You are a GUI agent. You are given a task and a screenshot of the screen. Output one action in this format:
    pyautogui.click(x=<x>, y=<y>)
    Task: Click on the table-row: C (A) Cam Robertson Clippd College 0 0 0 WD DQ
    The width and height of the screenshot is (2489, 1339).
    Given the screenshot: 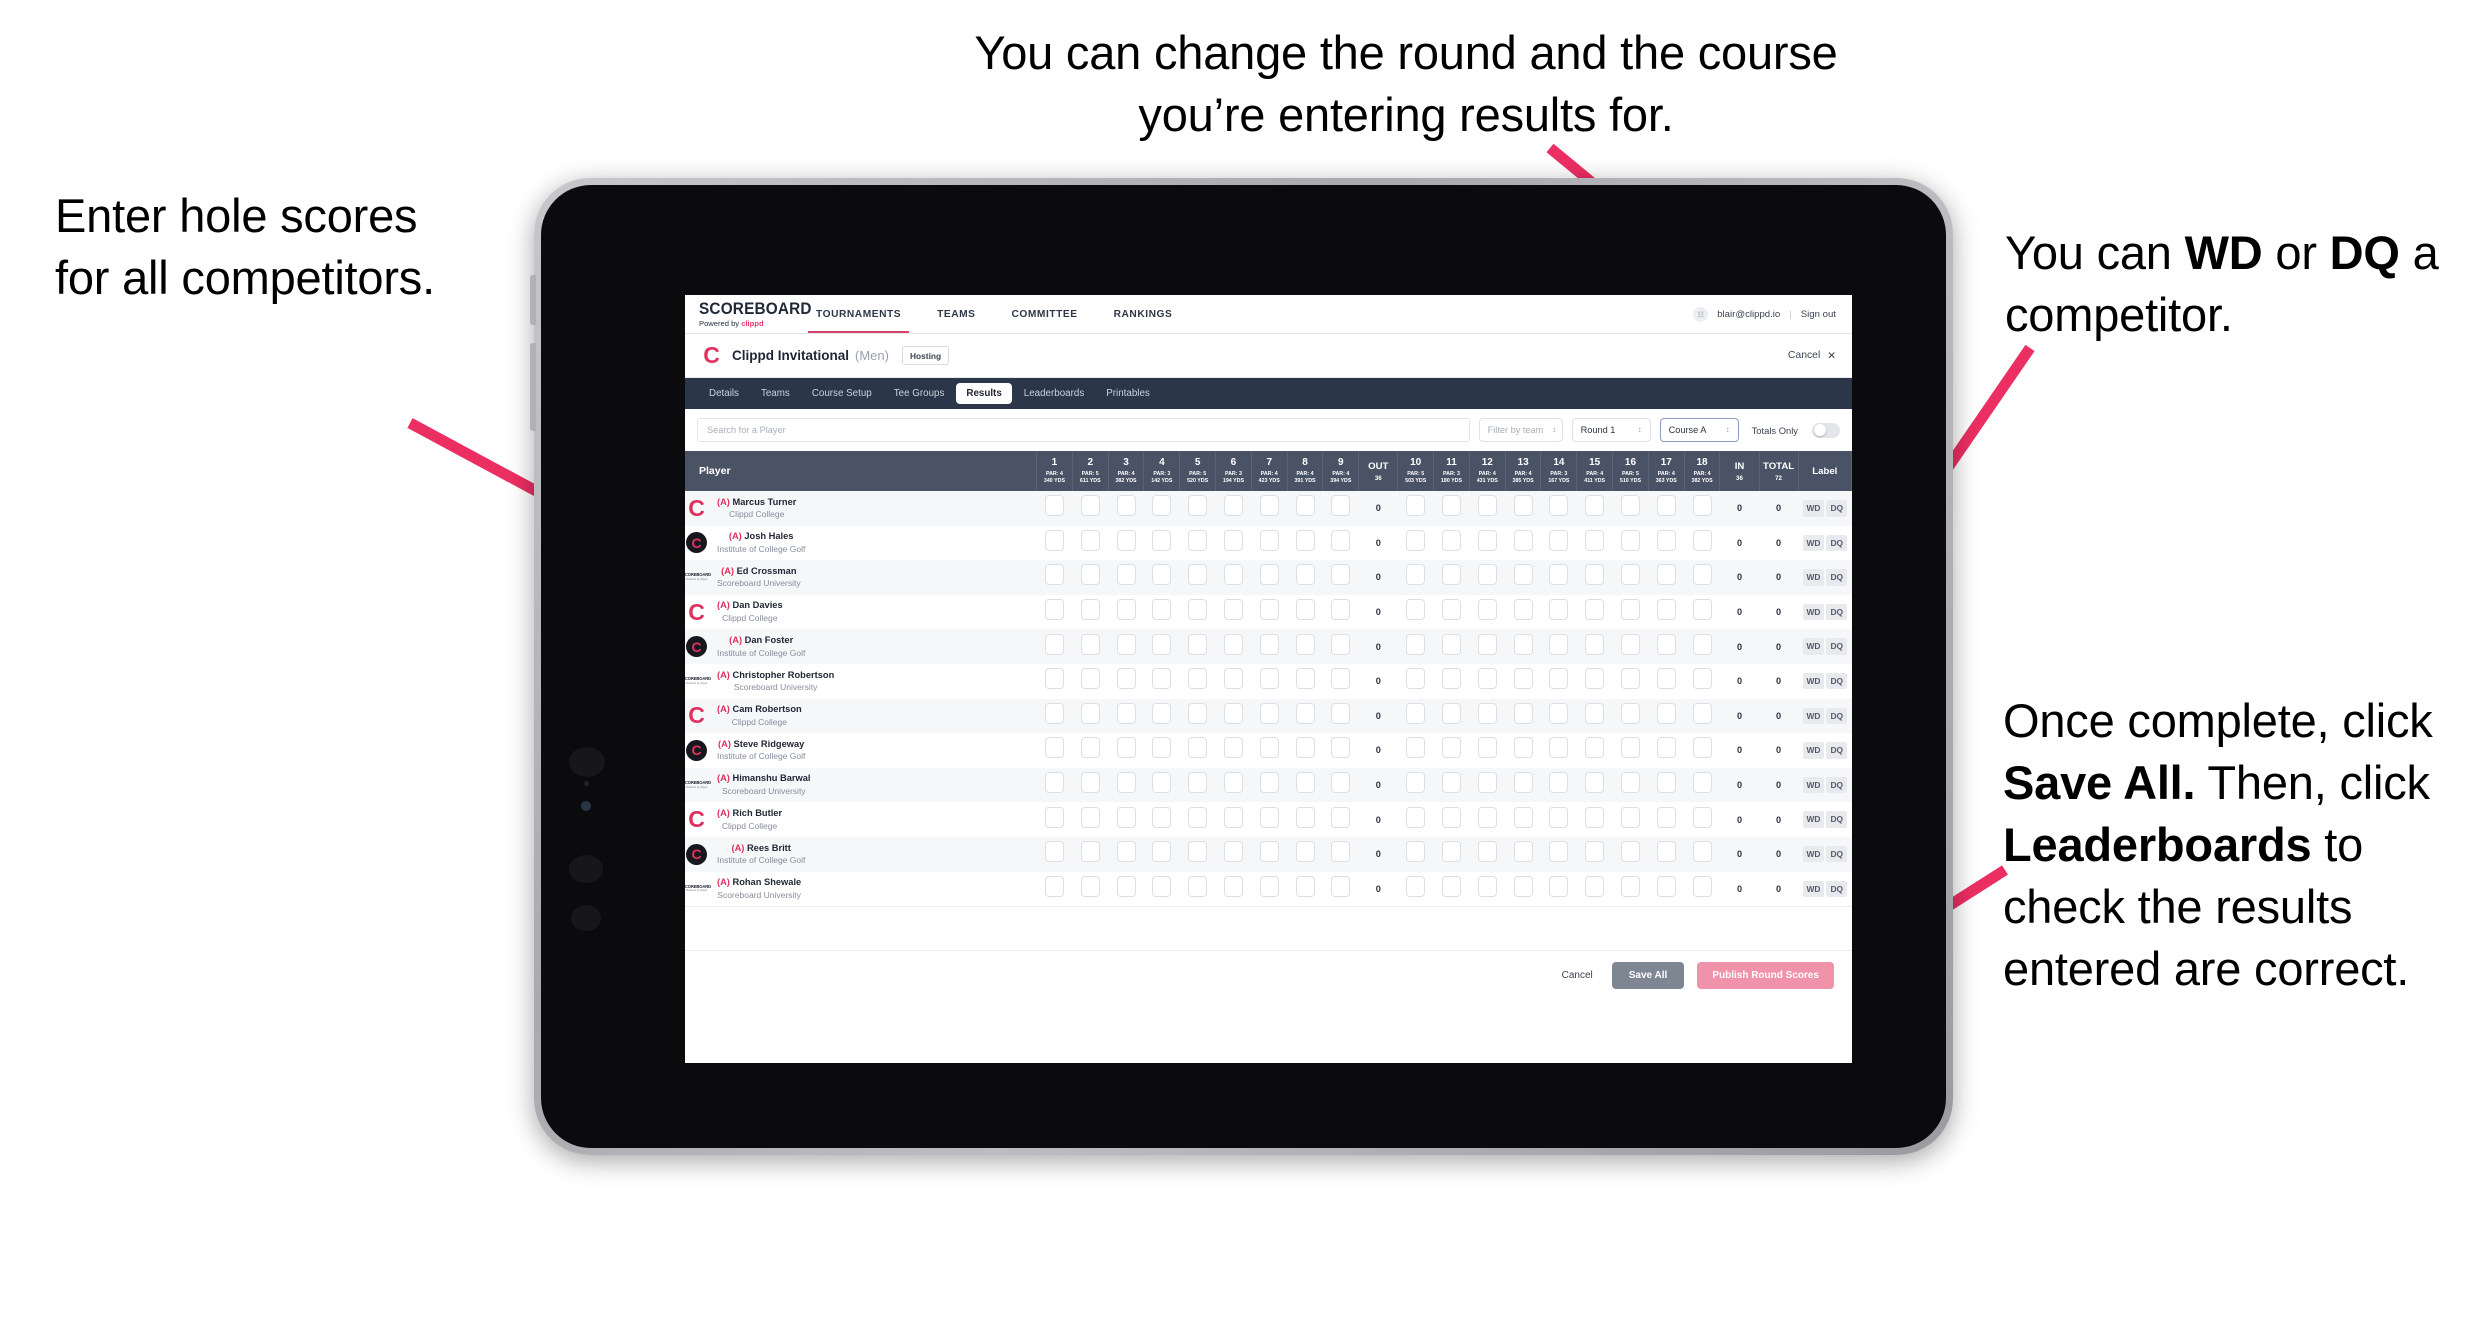 What is the action you would take?
    pyautogui.click(x=1268, y=716)
    